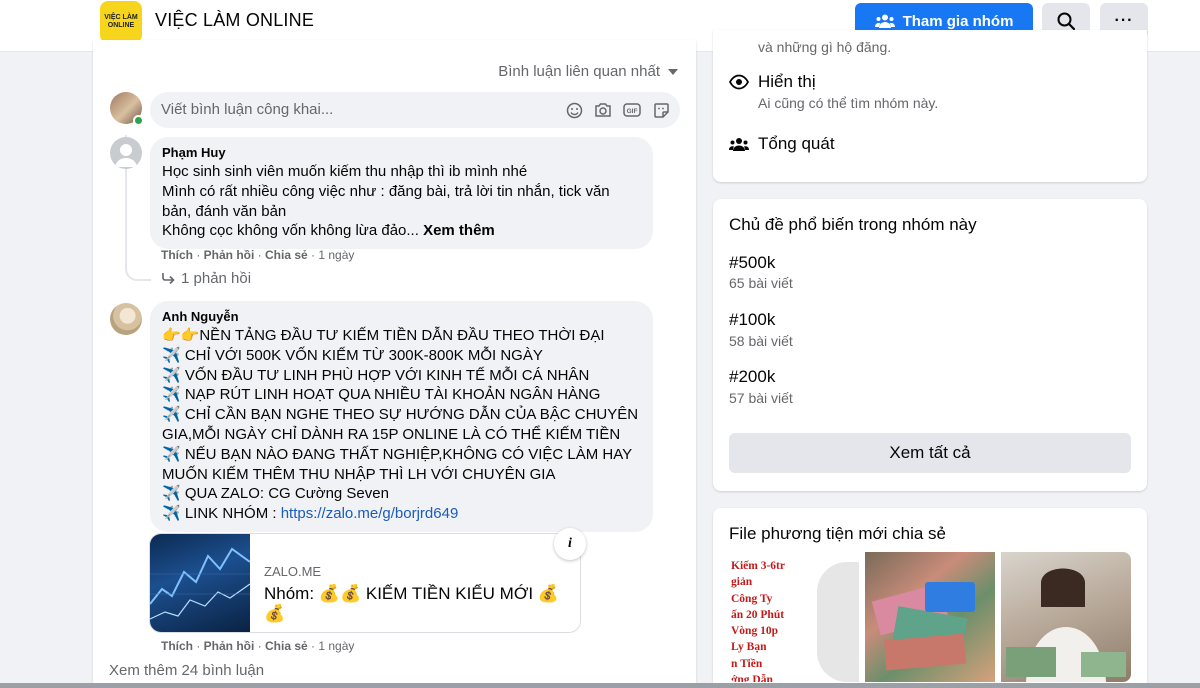 This screenshot has height=688, width=1200. Describe the element at coordinates (579, 71) in the screenshot. I see `comment-sort-label: Bình luận liên quan nhất` at that location.